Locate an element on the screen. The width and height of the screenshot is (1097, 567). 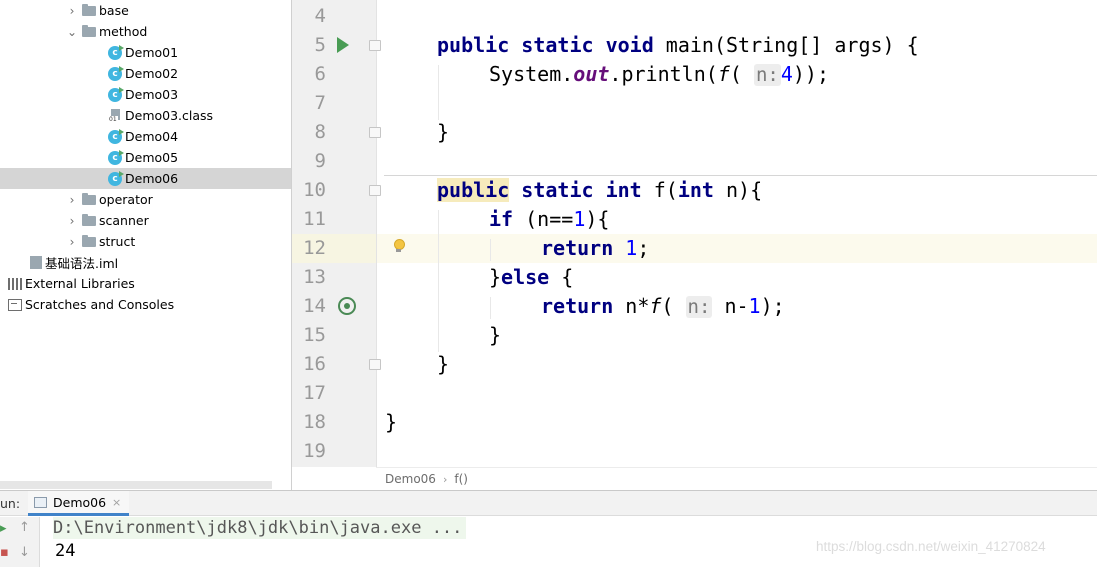
code-text: ( is located at coordinates (667, 306).